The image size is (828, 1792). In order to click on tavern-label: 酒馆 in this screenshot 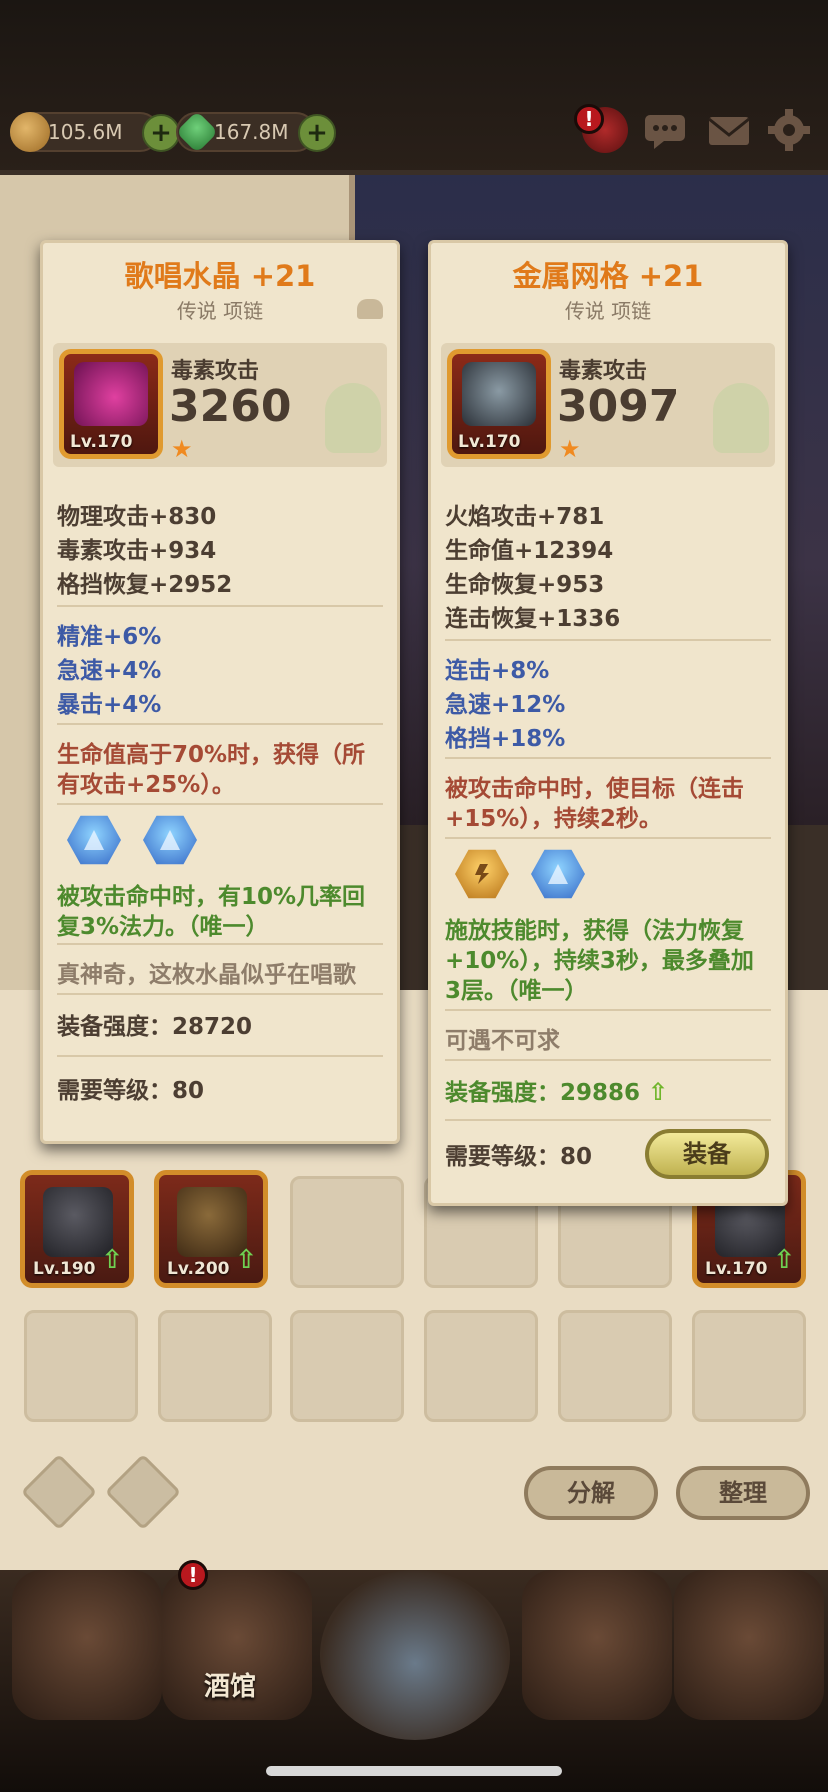, I will do `click(230, 1687)`.